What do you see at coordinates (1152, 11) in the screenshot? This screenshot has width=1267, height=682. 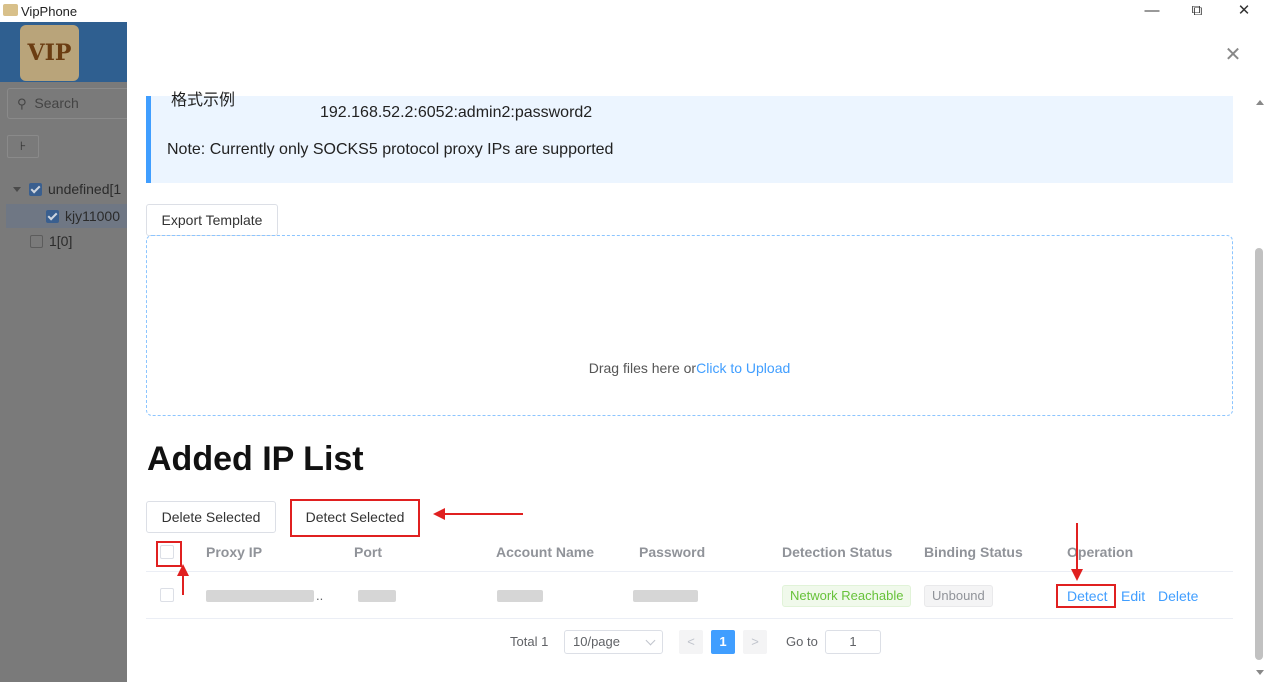 I see `minimize-icon: —` at bounding box center [1152, 11].